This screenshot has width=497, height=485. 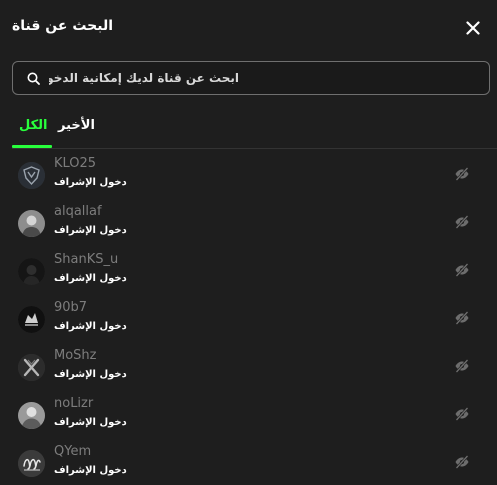 I want to click on tab-bar: الكل الأخير, so click(x=254, y=130).